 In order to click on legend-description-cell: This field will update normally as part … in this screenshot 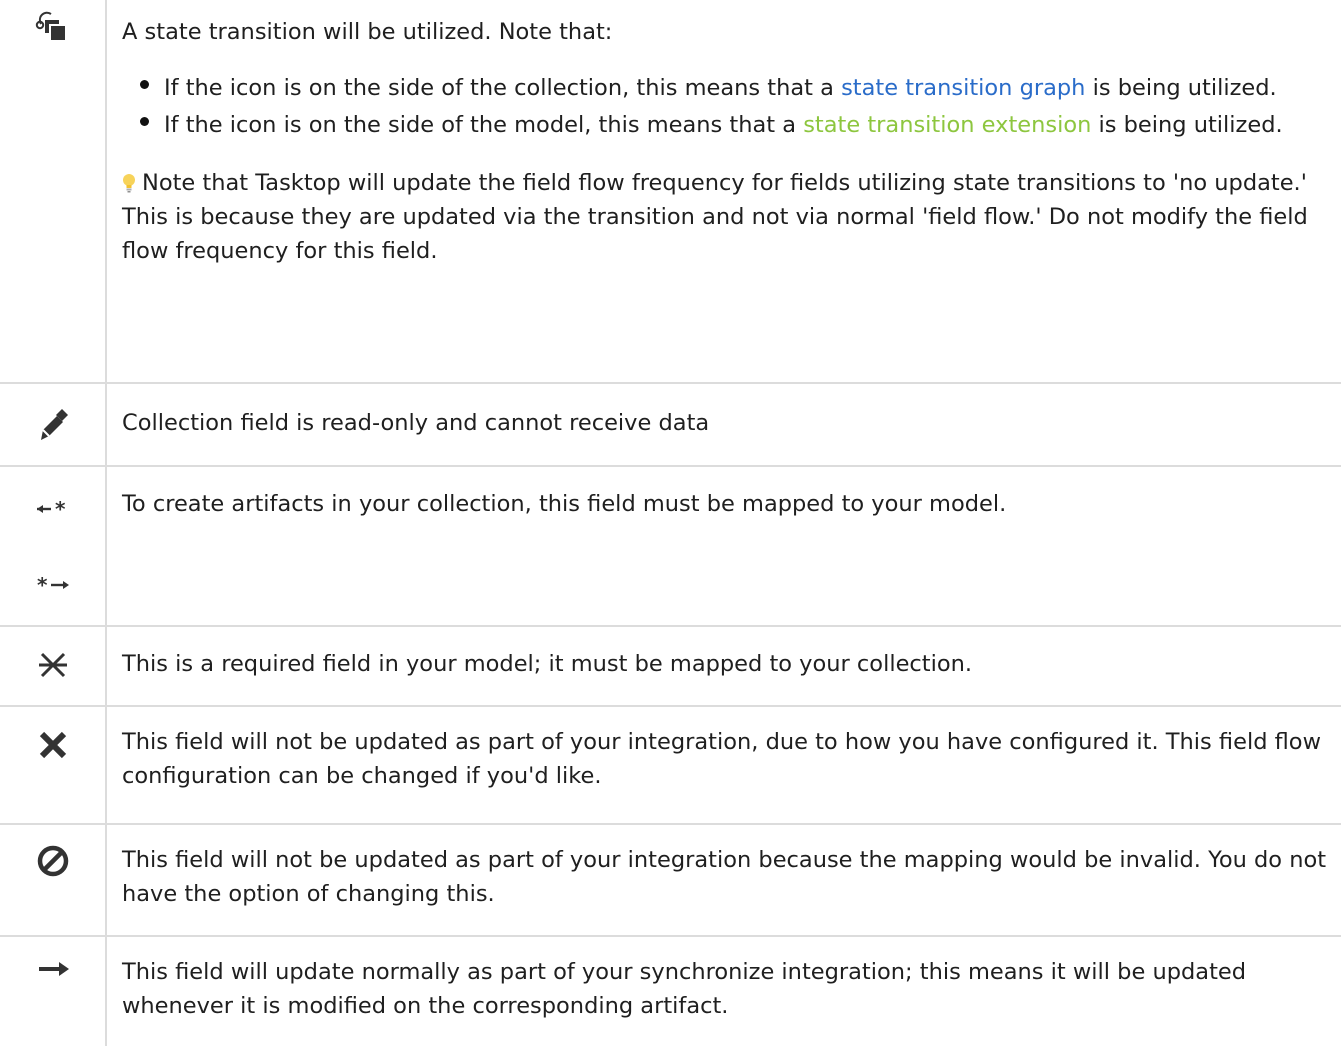, I will do `click(723, 991)`.